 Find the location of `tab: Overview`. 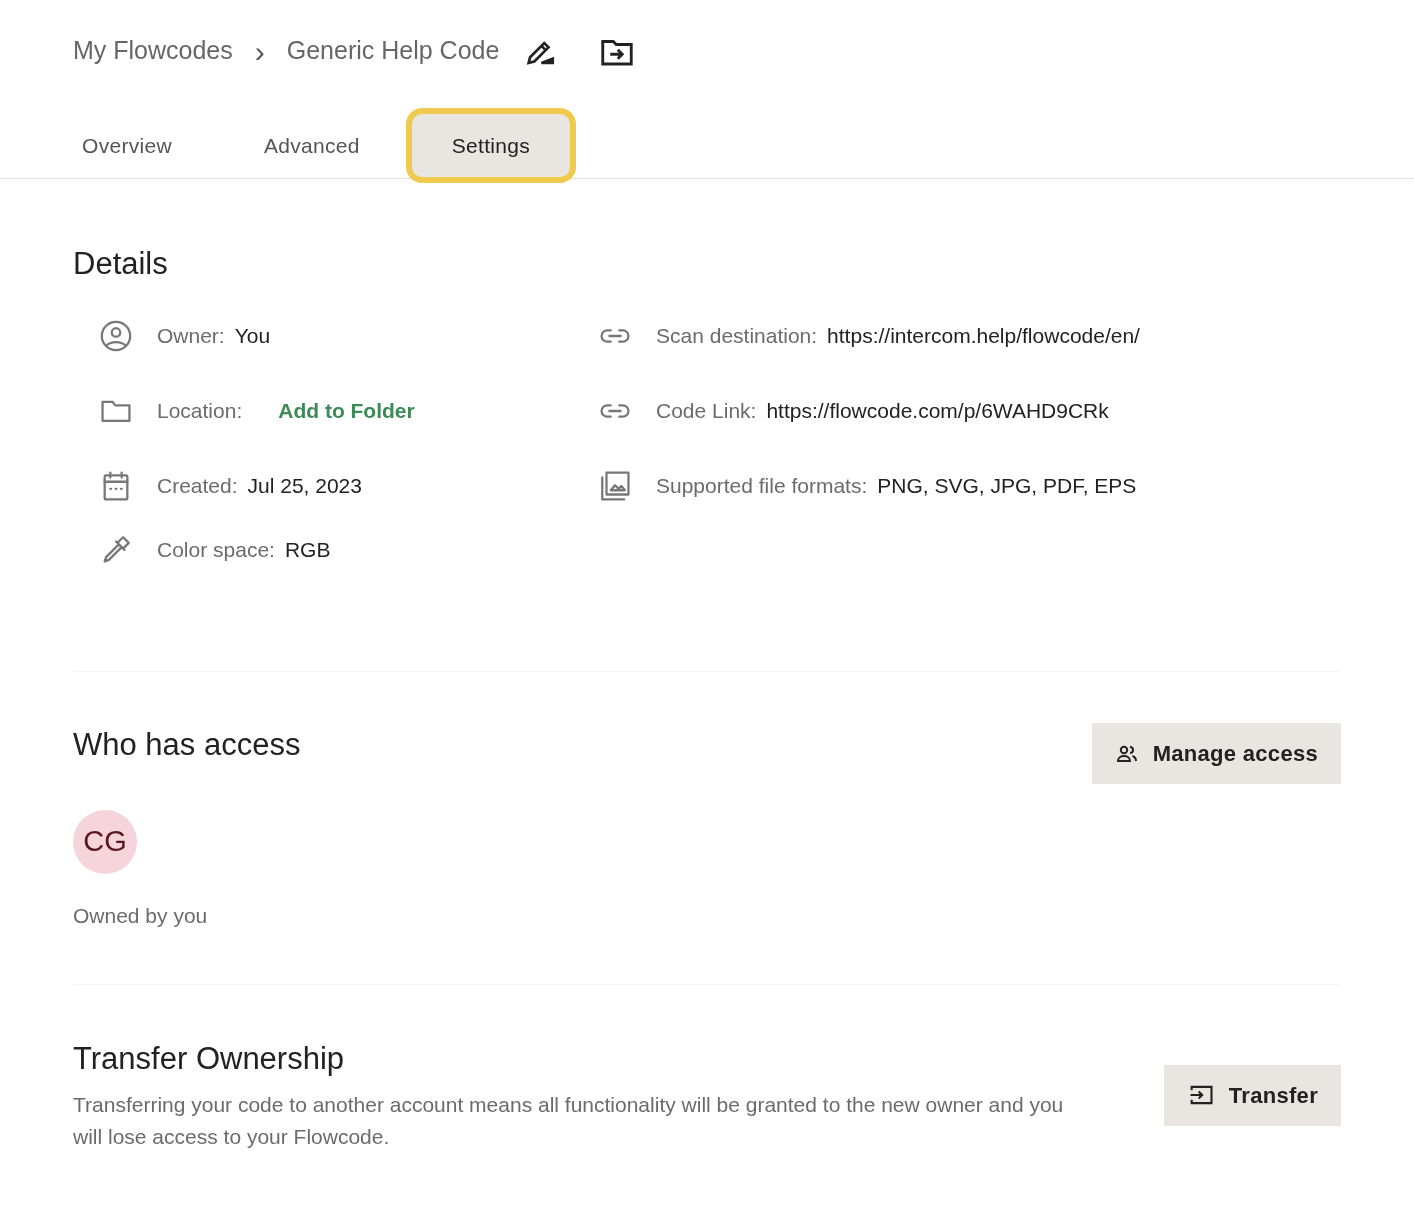

tab: Overview is located at coordinates (127, 145).